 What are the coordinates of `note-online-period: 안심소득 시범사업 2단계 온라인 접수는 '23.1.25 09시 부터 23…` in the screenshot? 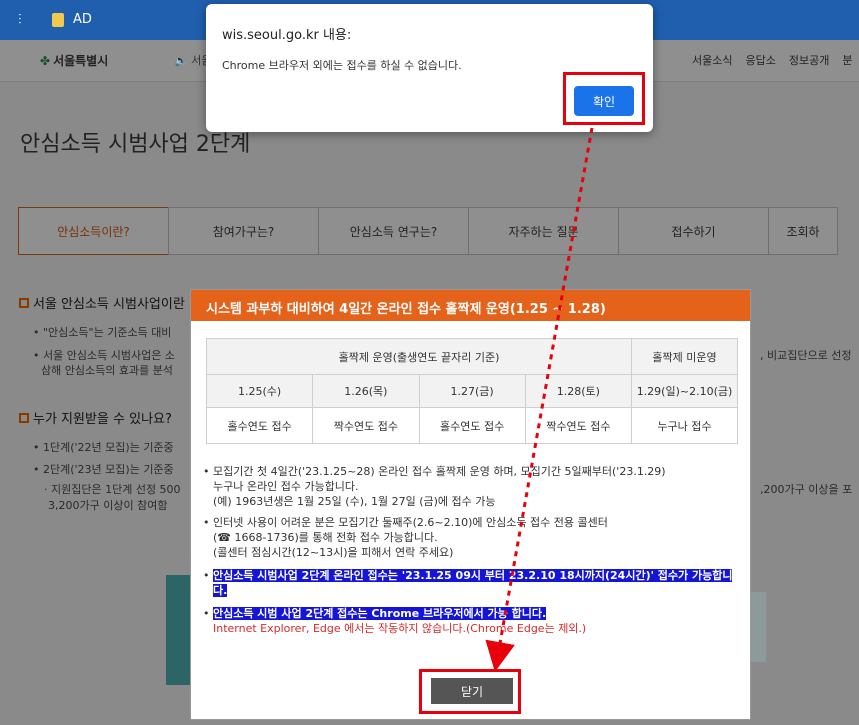 It's located at (470, 583).